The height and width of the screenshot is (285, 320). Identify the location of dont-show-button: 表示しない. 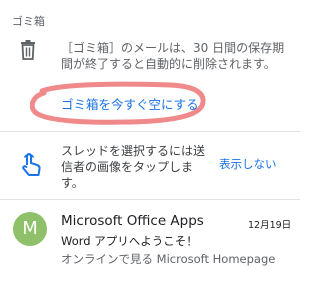
(248, 164).